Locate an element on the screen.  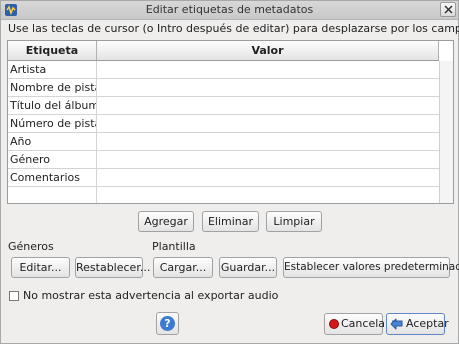
tag-label-cell: Género is located at coordinates (52, 159).